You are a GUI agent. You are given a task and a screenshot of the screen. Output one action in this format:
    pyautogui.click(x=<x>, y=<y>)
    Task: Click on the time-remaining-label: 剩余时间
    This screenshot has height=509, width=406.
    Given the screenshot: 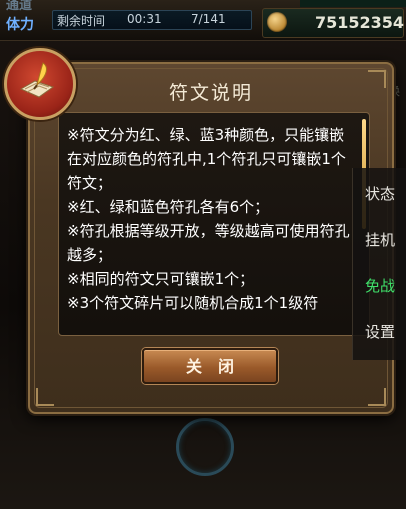 What is the action you would take?
    pyautogui.click(x=81, y=21)
    